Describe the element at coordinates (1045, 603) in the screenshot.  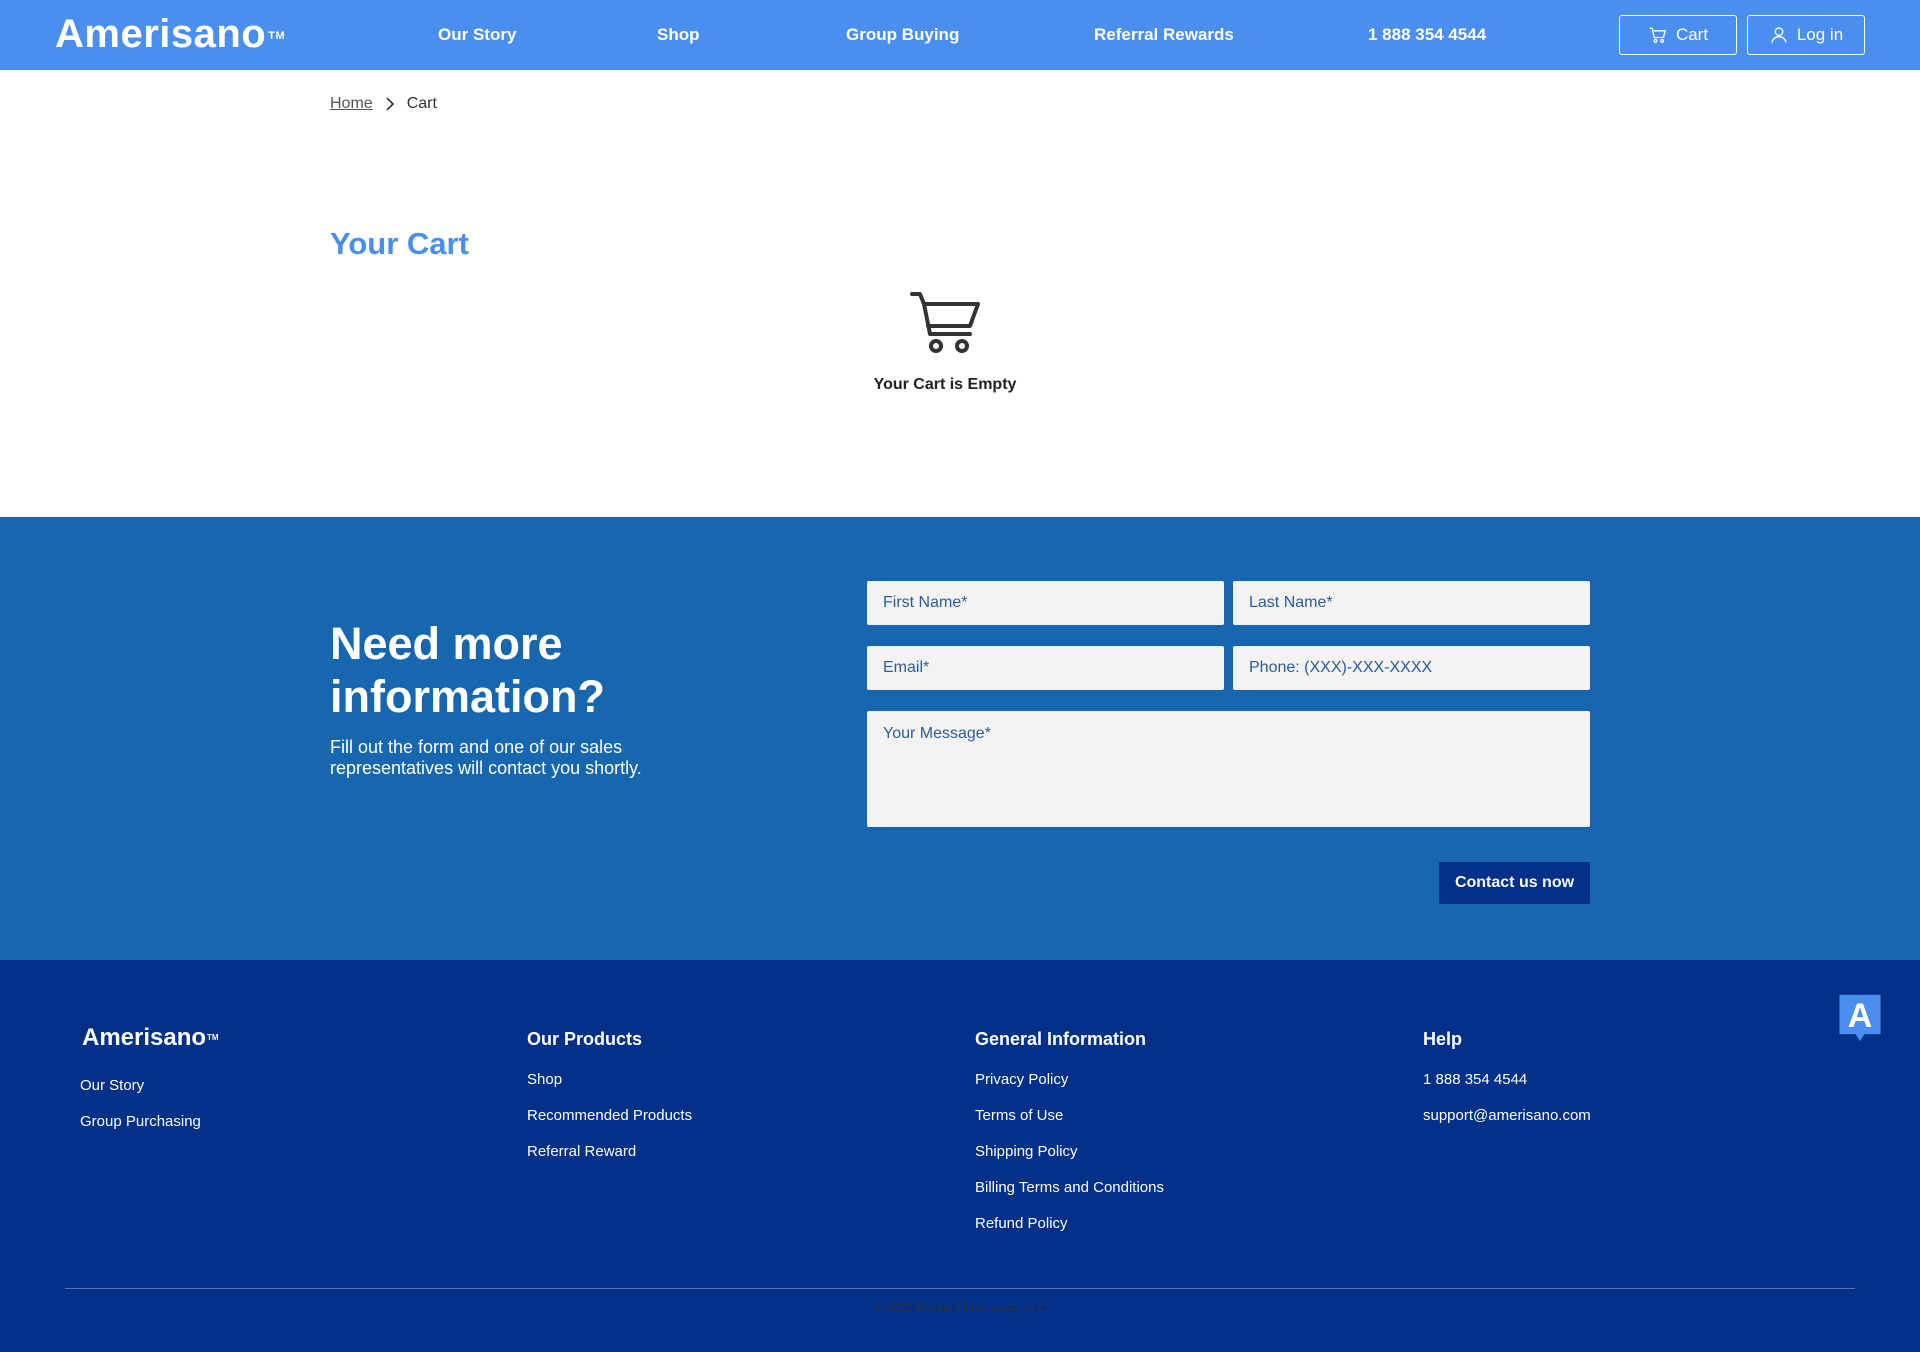
I see `first-name-input` at that location.